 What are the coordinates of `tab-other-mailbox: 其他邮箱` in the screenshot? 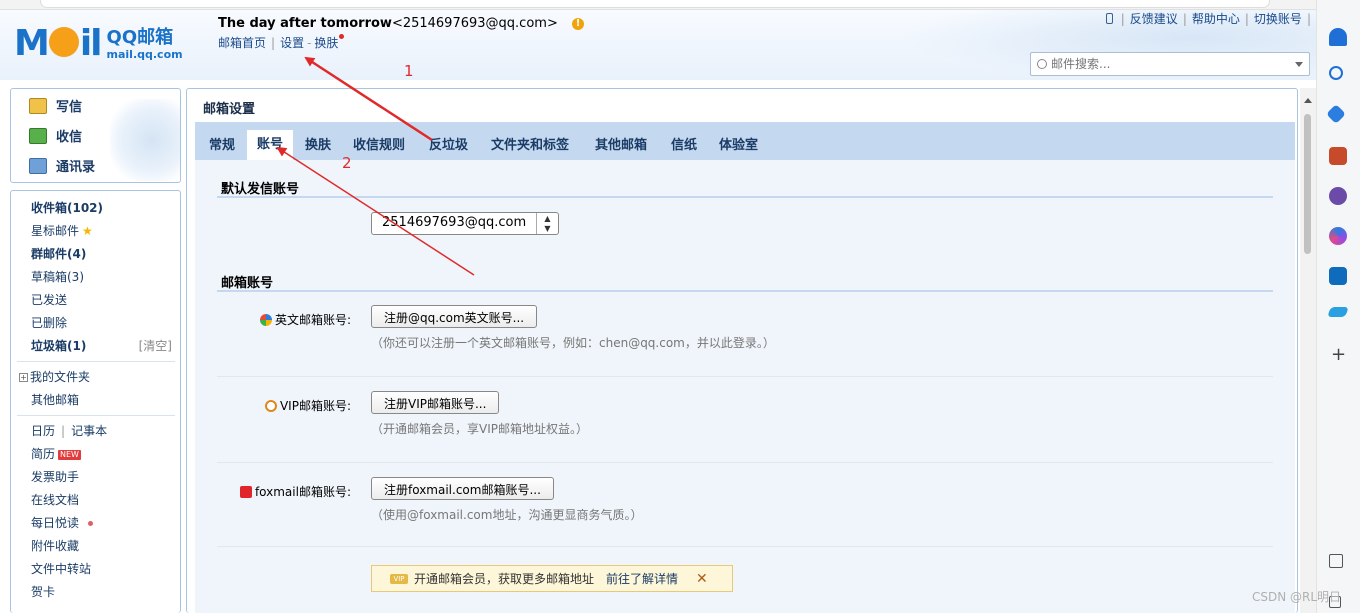 It's located at (621, 143).